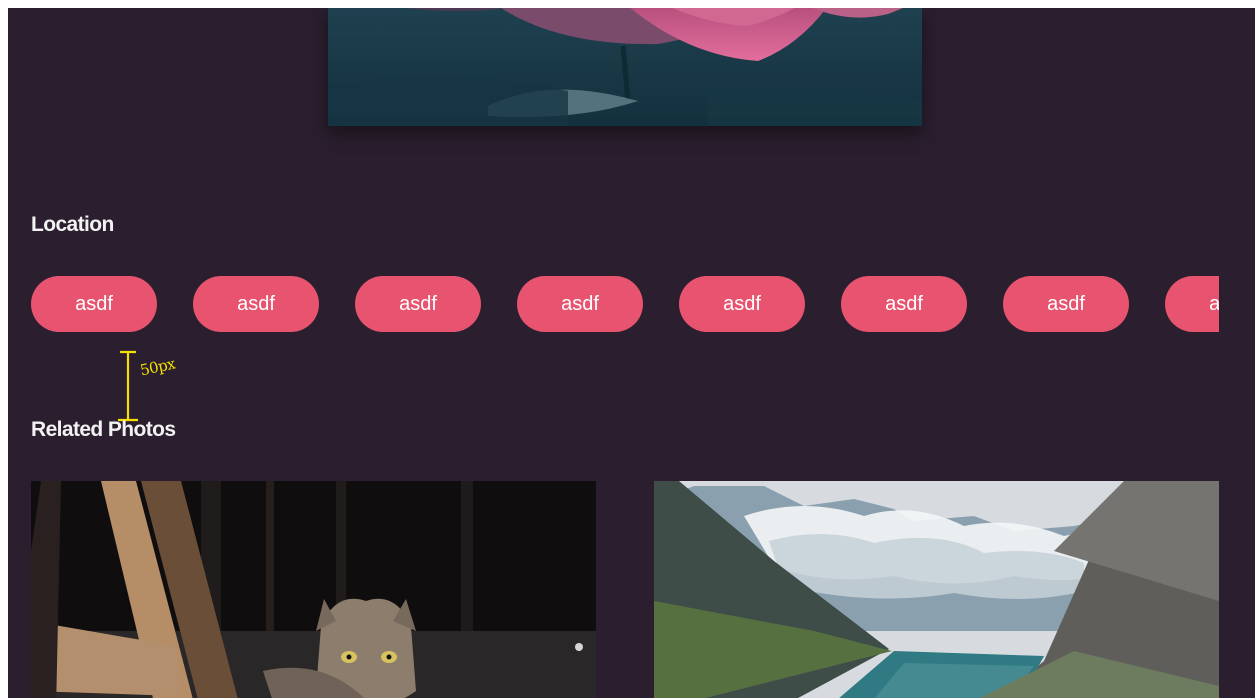  I want to click on mountain-image, so click(936, 589).